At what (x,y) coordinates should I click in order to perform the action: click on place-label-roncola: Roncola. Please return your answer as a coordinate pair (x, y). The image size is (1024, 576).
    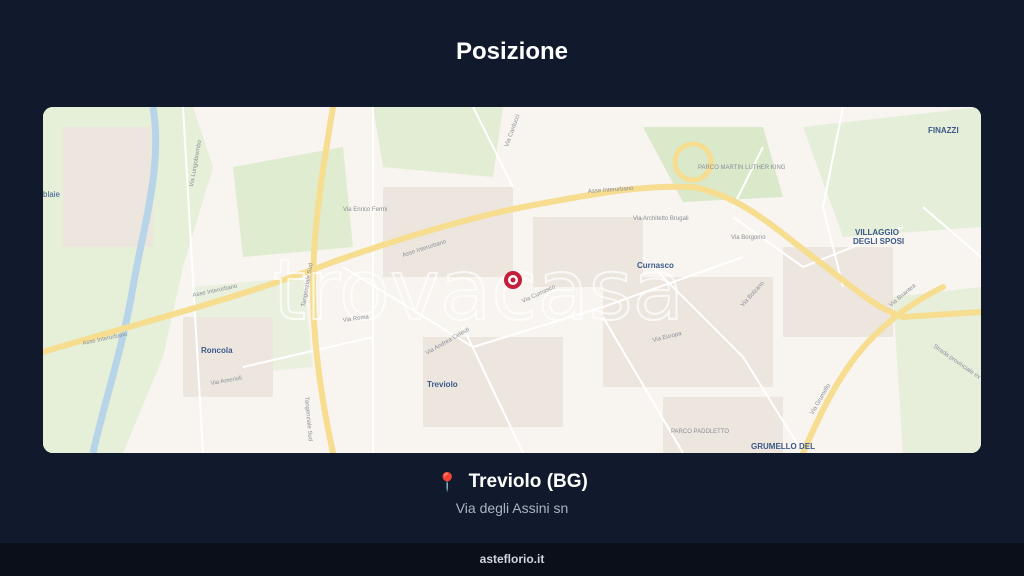
    Looking at the image, I should click on (217, 350).